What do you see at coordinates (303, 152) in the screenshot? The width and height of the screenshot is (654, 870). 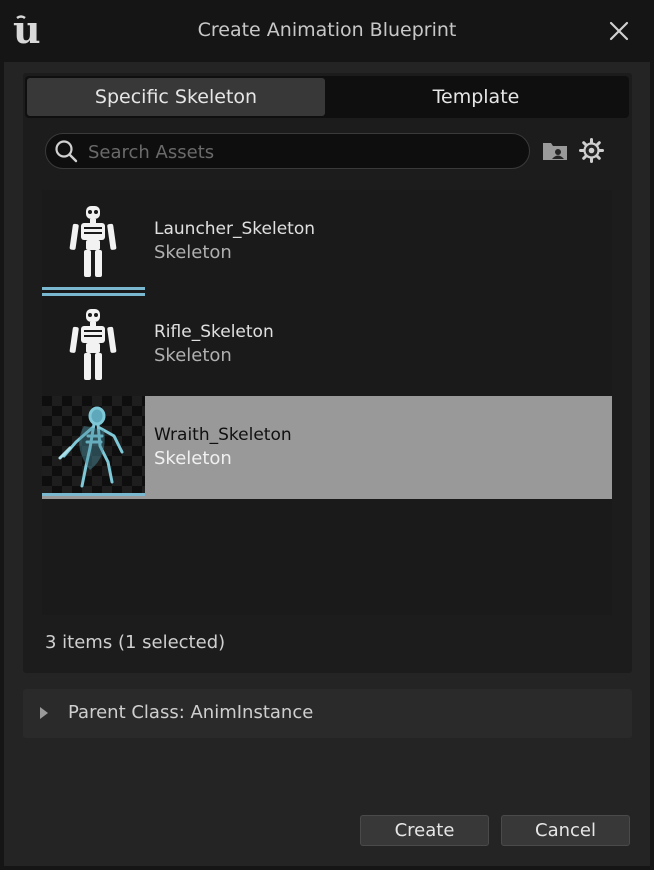 I see `search-input` at bounding box center [303, 152].